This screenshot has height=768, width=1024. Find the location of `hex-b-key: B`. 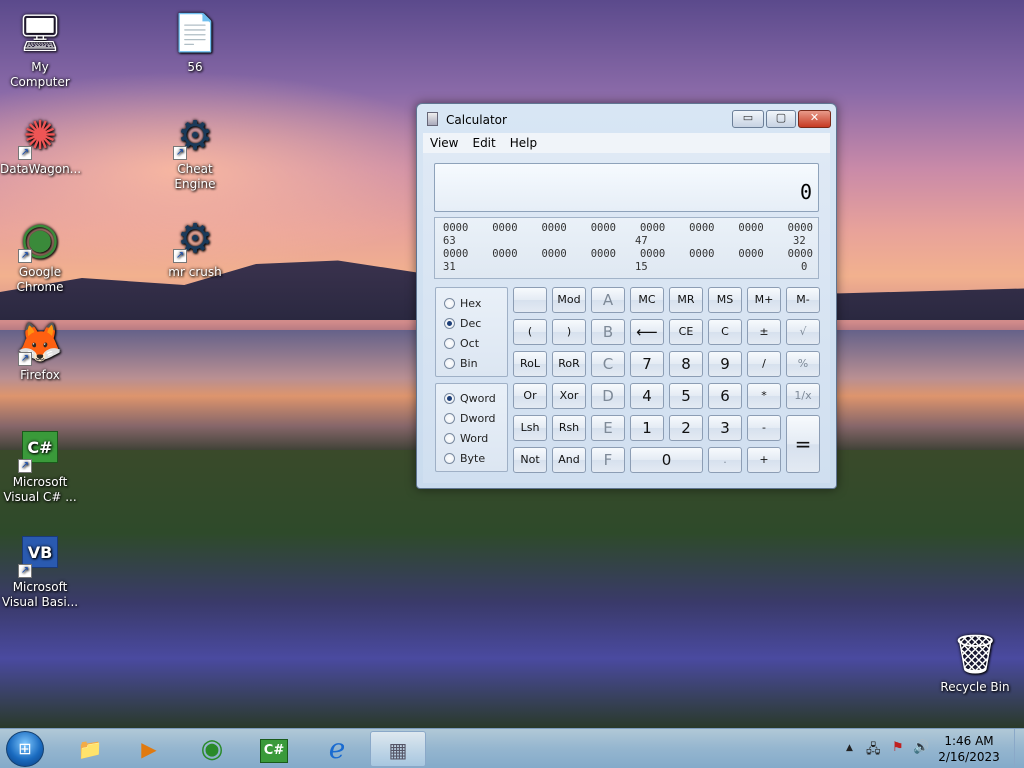

hex-b-key: B is located at coordinates (608, 332).